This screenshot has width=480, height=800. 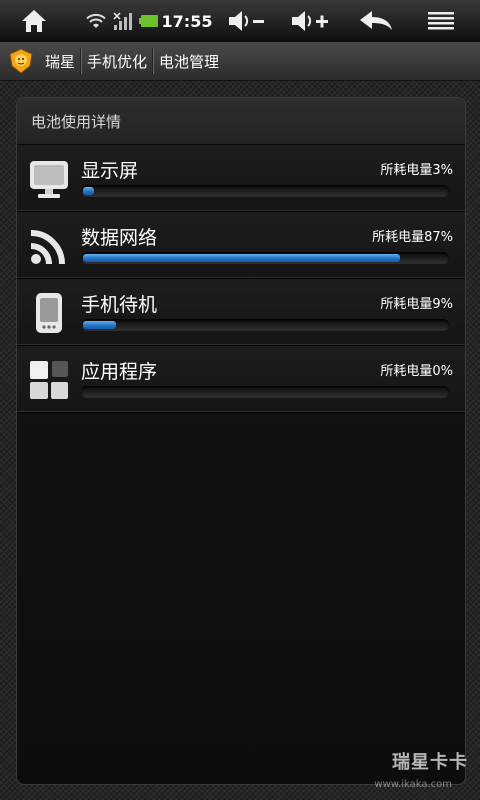 I want to click on volume-down-icon, so click(x=246, y=21).